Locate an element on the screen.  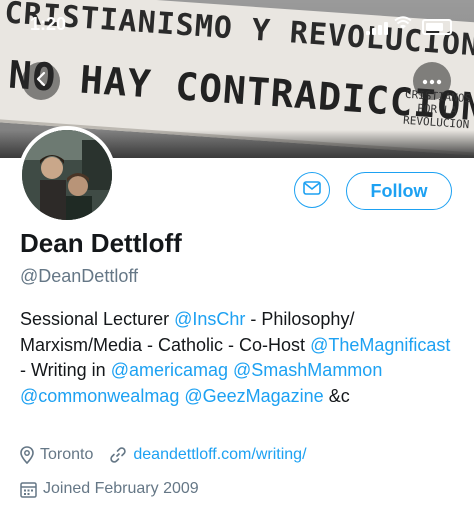
joined-item: Joined February 2009 is located at coordinates (109, 489).